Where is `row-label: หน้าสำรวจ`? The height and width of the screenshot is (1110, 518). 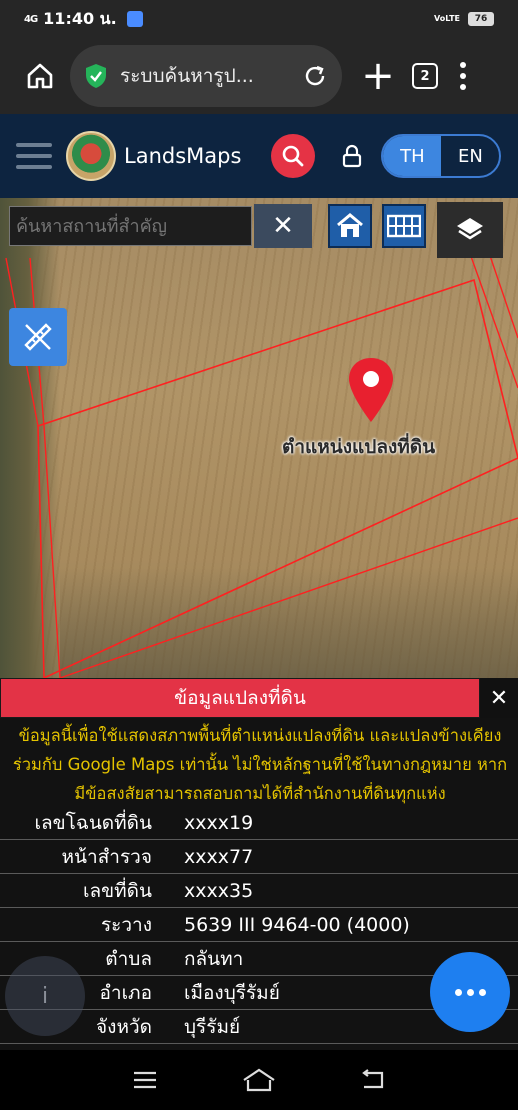
row-label: หน้าสำรวจ is located at coordinates (106, 856).